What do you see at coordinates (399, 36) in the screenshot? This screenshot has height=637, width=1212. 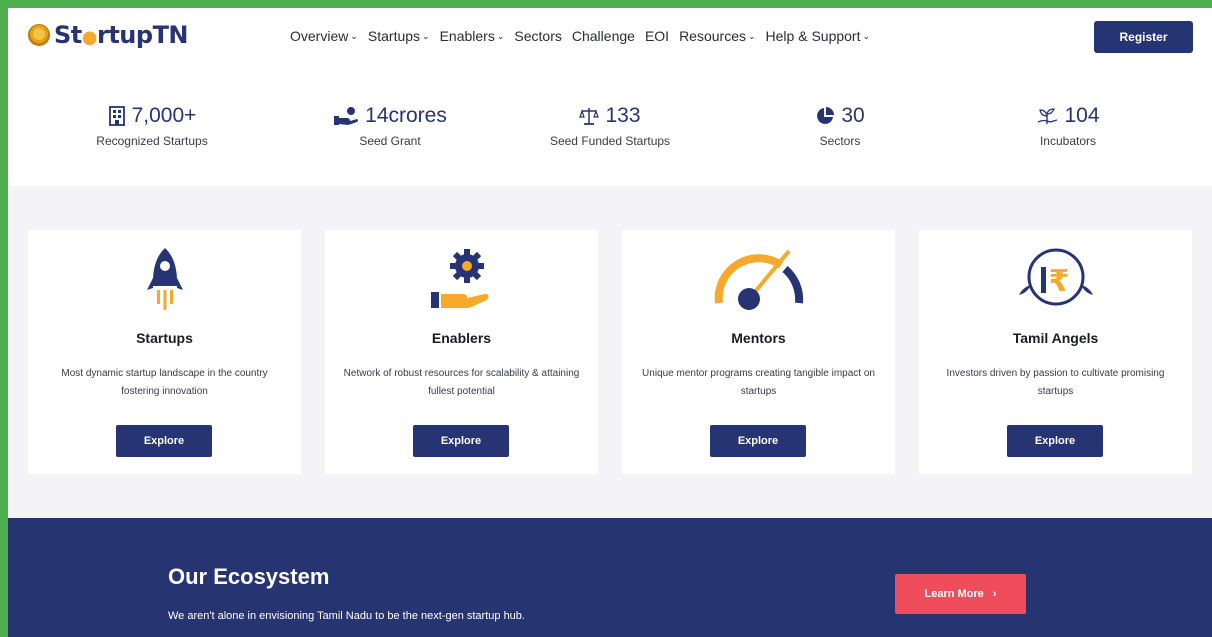 I see `nav-startups: Startups ⌄` at bounding box center [399, 36].